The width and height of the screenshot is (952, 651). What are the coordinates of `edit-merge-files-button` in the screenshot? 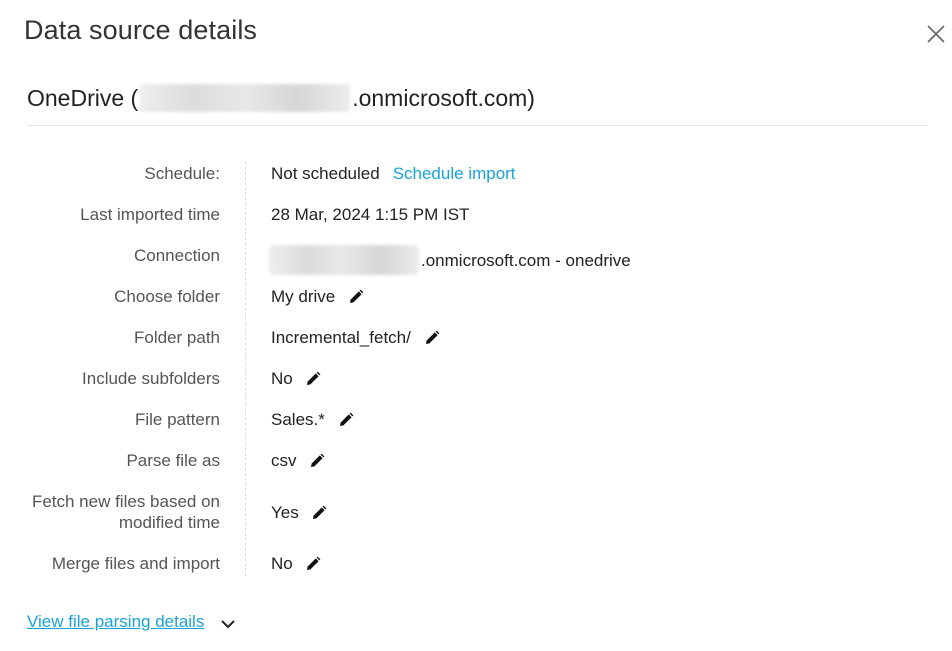 It's located at (313, 564).